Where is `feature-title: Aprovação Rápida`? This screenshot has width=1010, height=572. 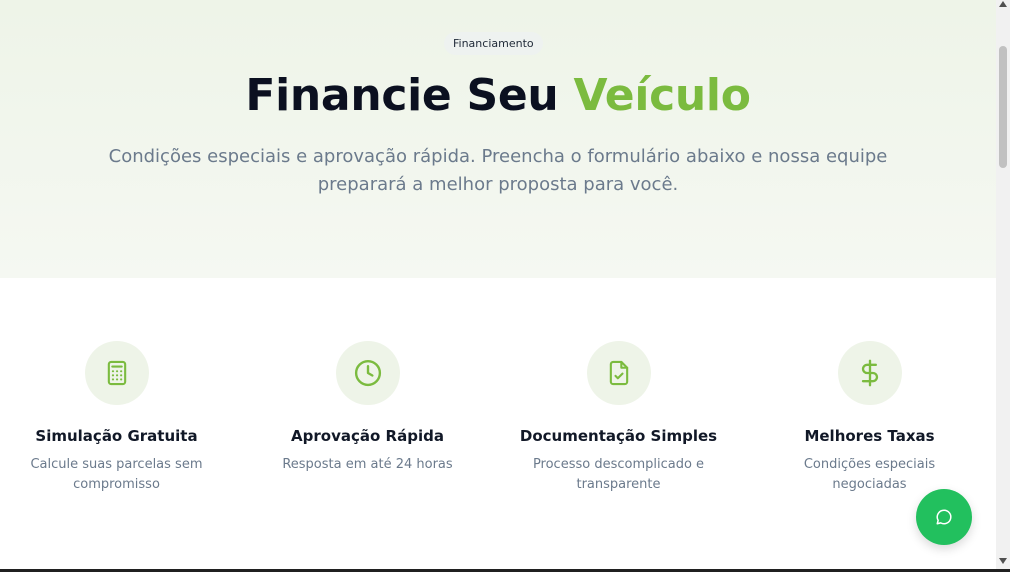
feature-title: Aprovação Rápida is located at coordinates (367, 436).